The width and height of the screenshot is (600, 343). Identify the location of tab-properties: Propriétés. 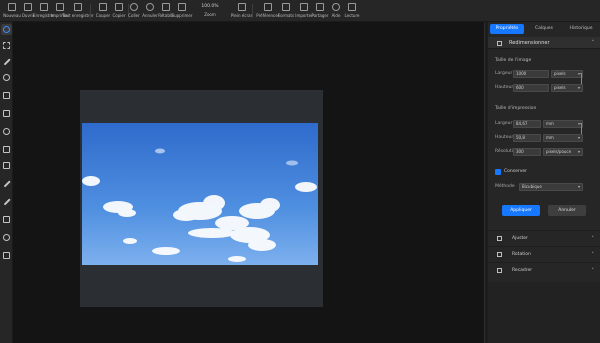
(507, 29).